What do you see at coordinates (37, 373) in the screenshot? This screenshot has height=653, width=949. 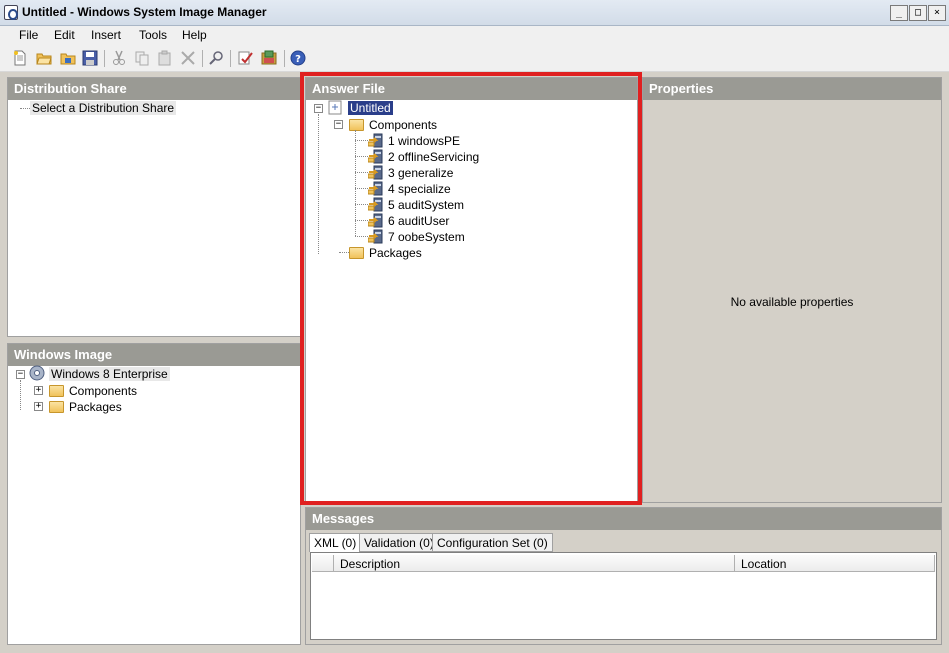 I see `windows-image-icon` at bounding box center [37, 373].